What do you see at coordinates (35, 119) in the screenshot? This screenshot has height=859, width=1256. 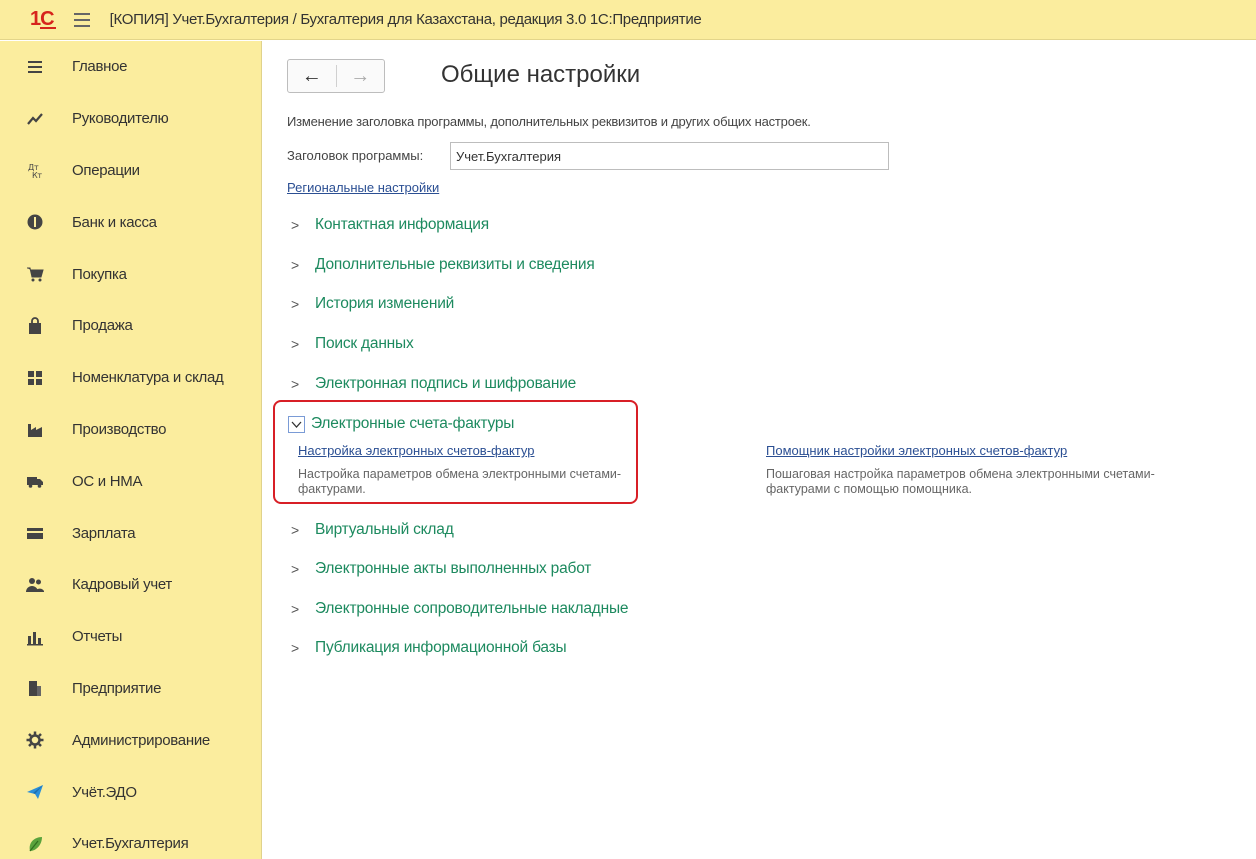 I see `trend-chart-icon` at bounding box center [35, 119].